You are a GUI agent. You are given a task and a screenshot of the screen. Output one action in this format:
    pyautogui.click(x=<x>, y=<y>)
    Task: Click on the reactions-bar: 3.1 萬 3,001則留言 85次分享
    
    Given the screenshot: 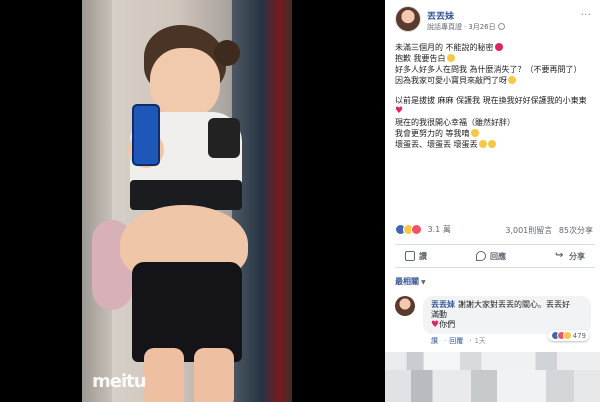 What is the action you would take?
    pyautogui.click(x=495, y=231)
    